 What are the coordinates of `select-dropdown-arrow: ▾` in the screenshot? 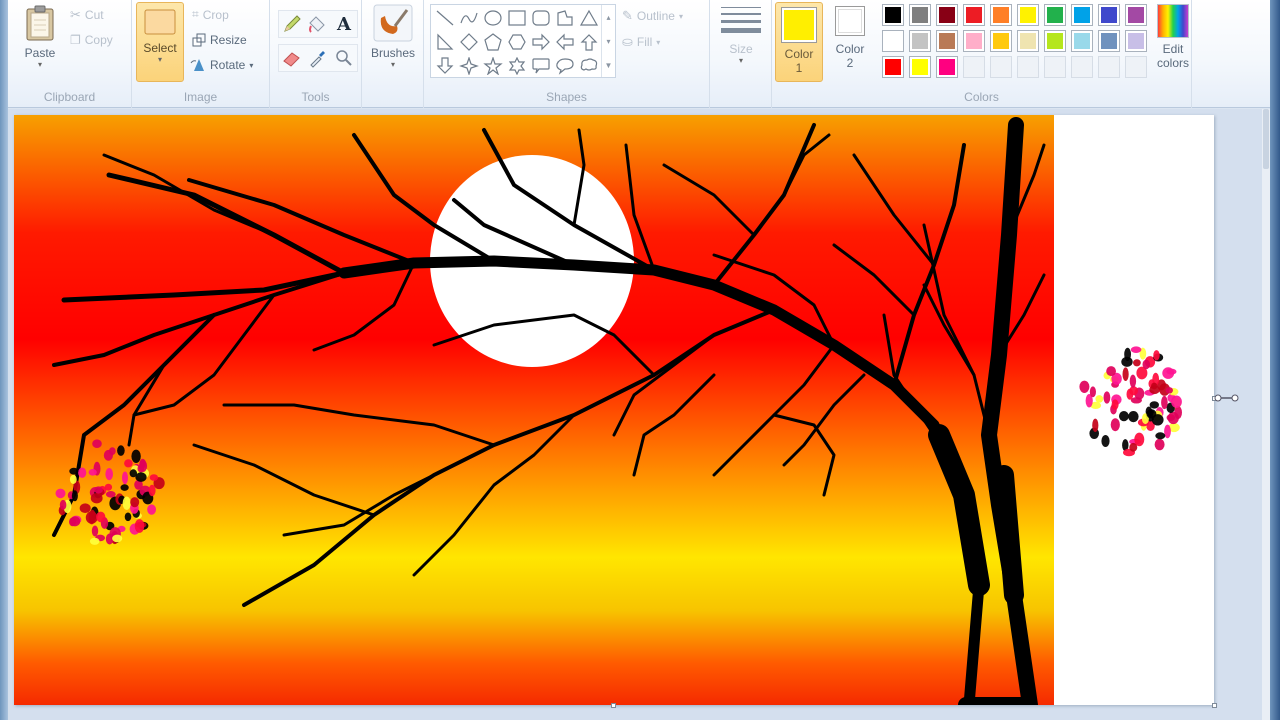 It's located at (160, 60).